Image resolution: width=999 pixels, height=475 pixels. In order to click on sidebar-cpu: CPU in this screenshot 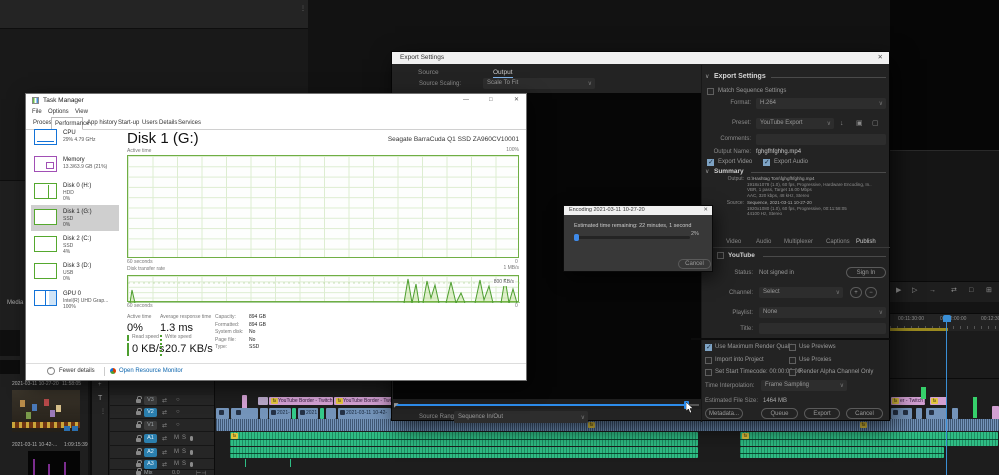, I will do `click(69, 133)`.